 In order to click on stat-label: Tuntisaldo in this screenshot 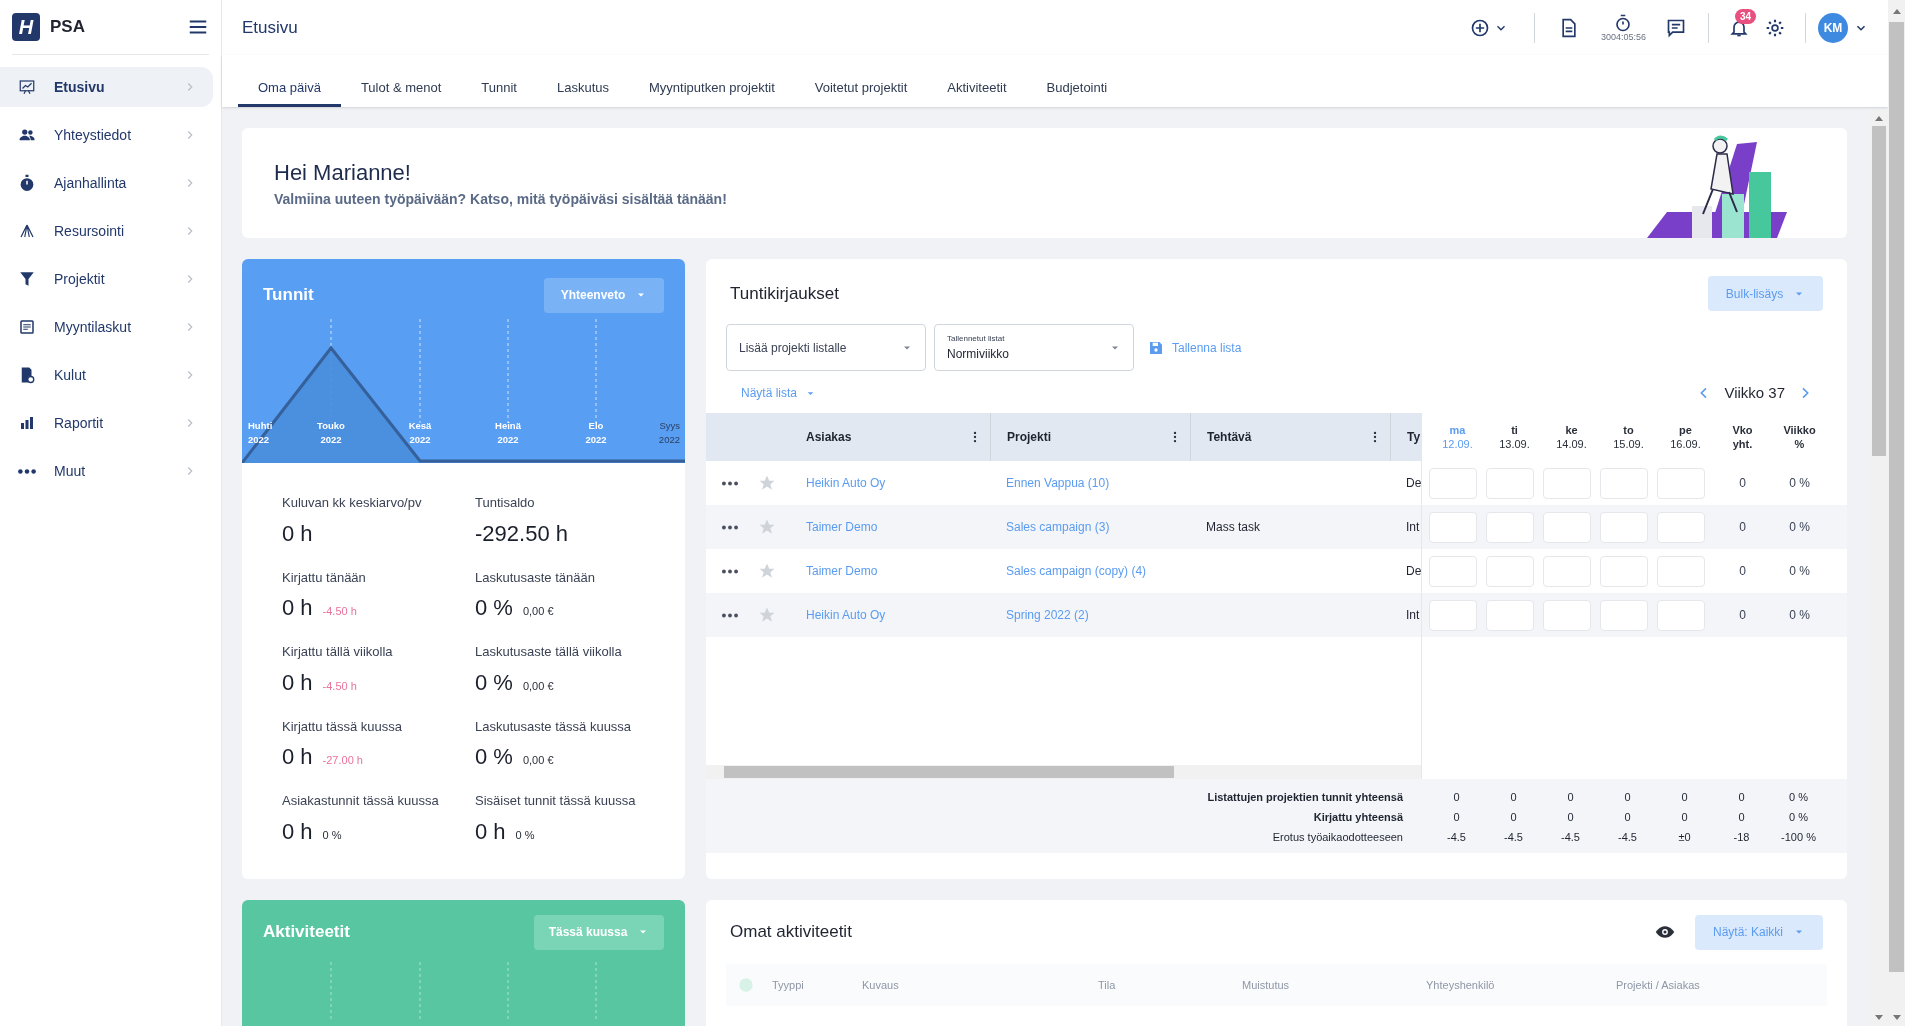, I will do `click(505, 503)`.